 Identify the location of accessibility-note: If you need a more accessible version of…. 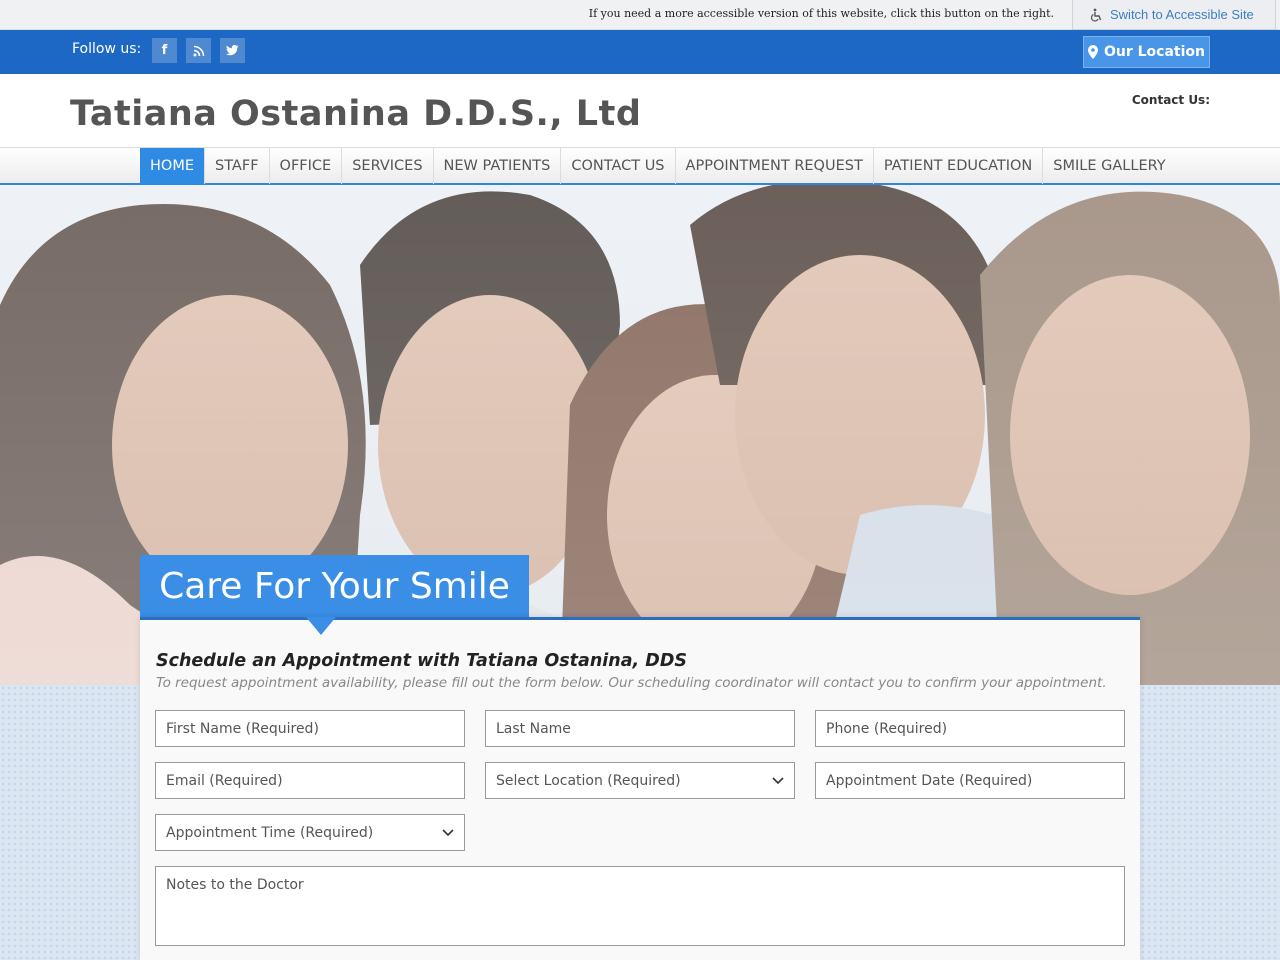
(821, 13).